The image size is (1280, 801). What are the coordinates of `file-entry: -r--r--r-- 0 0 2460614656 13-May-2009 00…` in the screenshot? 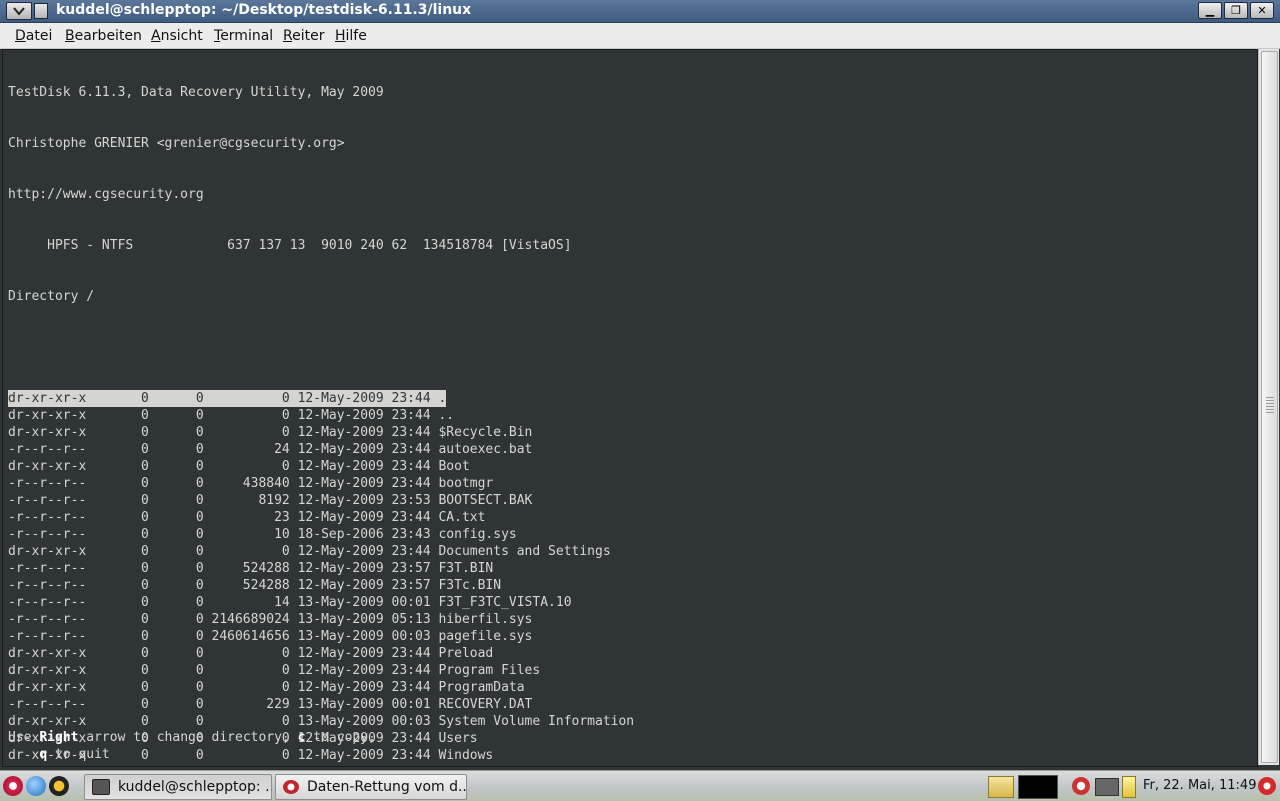 It's located at (321, 636).